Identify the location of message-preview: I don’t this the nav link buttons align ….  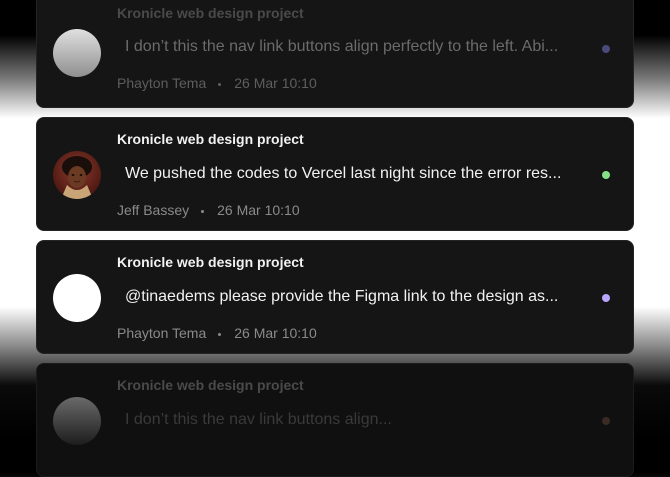
(342, 46).